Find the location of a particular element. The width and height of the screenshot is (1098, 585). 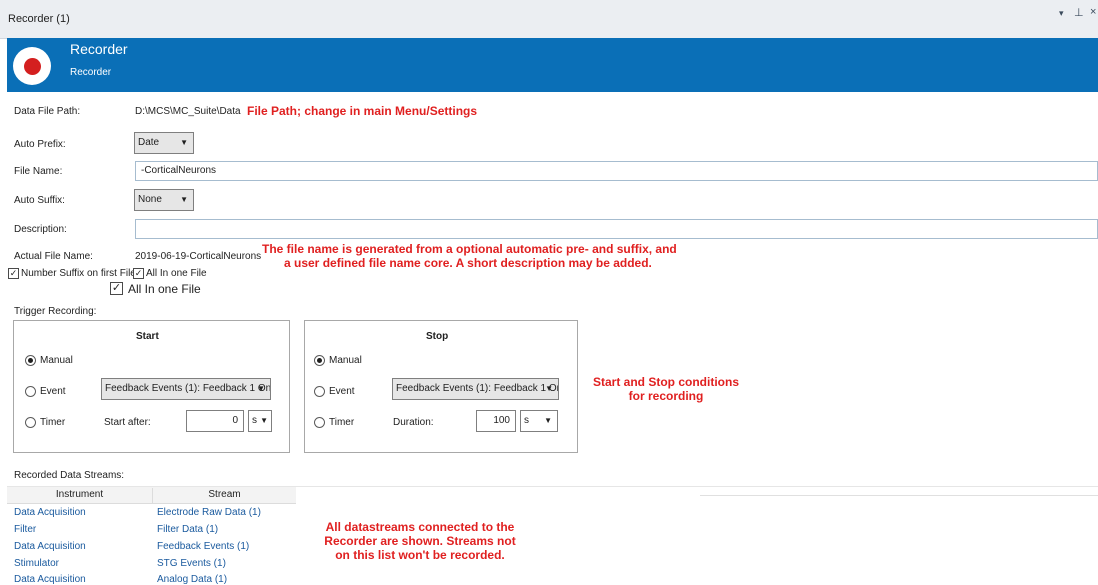

duration-input: 100 is located at coordinates (496, 421).